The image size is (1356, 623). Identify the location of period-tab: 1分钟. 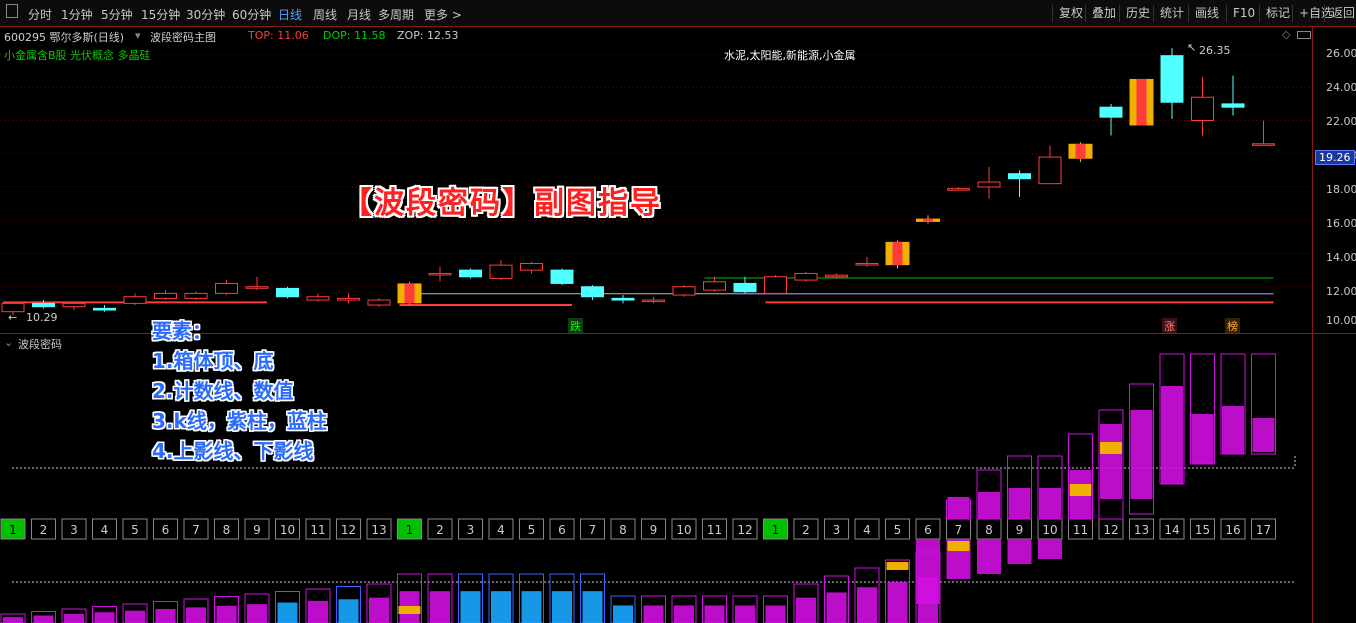
(77, 14).